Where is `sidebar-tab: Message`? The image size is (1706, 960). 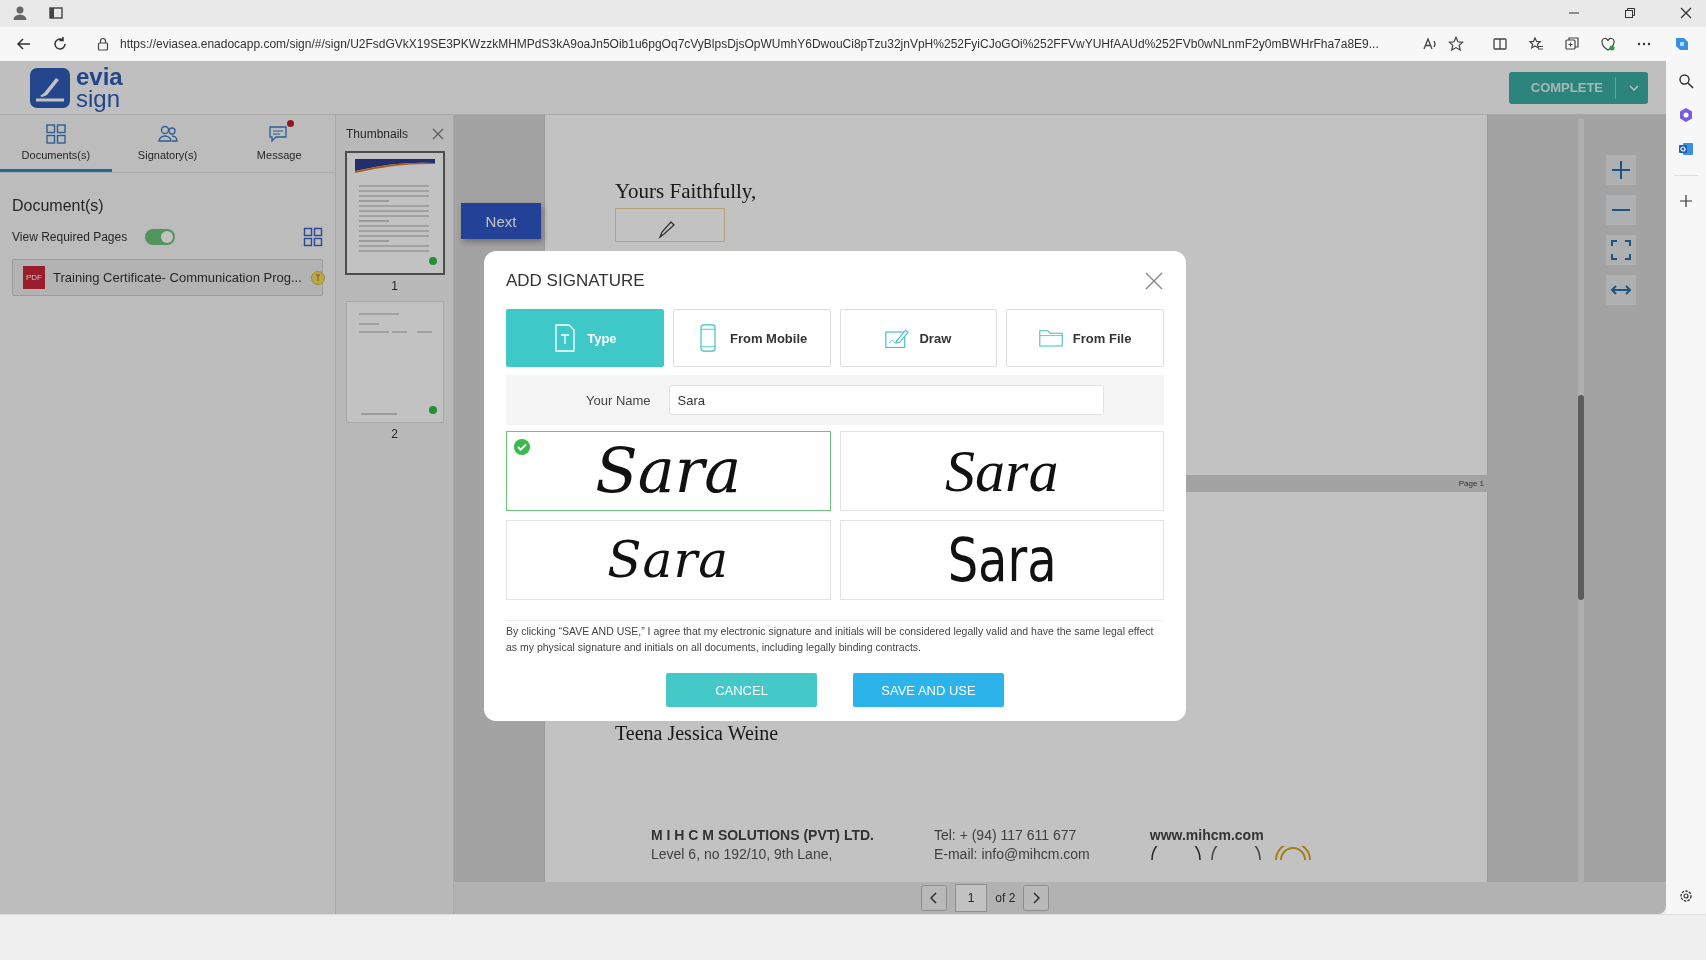 sidebar-tab: Message is located at coordinates (279, 144).